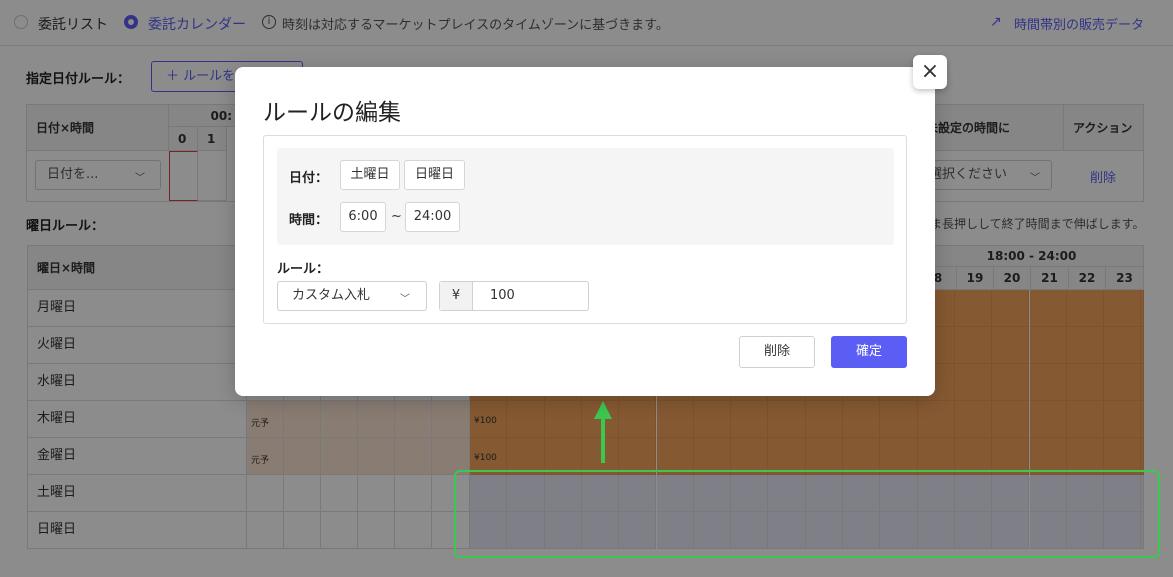  I want to click on highlight-box, so click(807, 514).